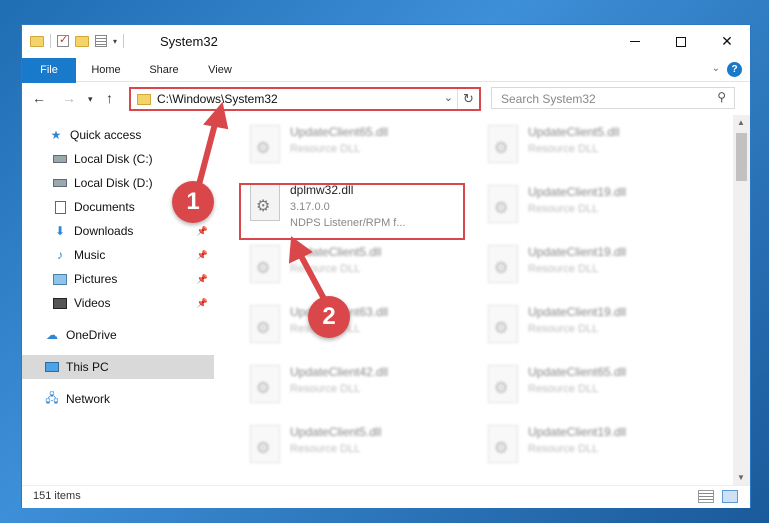 Image resolution: width=769 pixels, height=523 pixels. What do you see at coordinates (50, 41) in the screenshot?
I see `divider` at bounding box center [50, 41].